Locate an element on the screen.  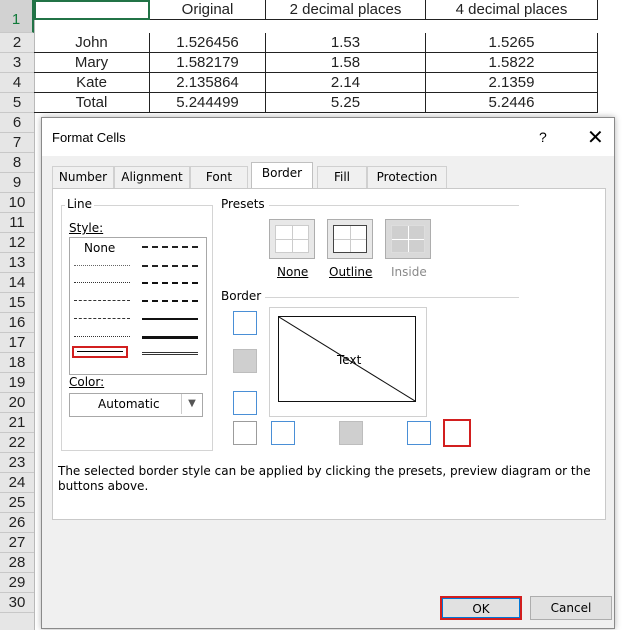
row-header: 12 is located at coordinates (17, 243).